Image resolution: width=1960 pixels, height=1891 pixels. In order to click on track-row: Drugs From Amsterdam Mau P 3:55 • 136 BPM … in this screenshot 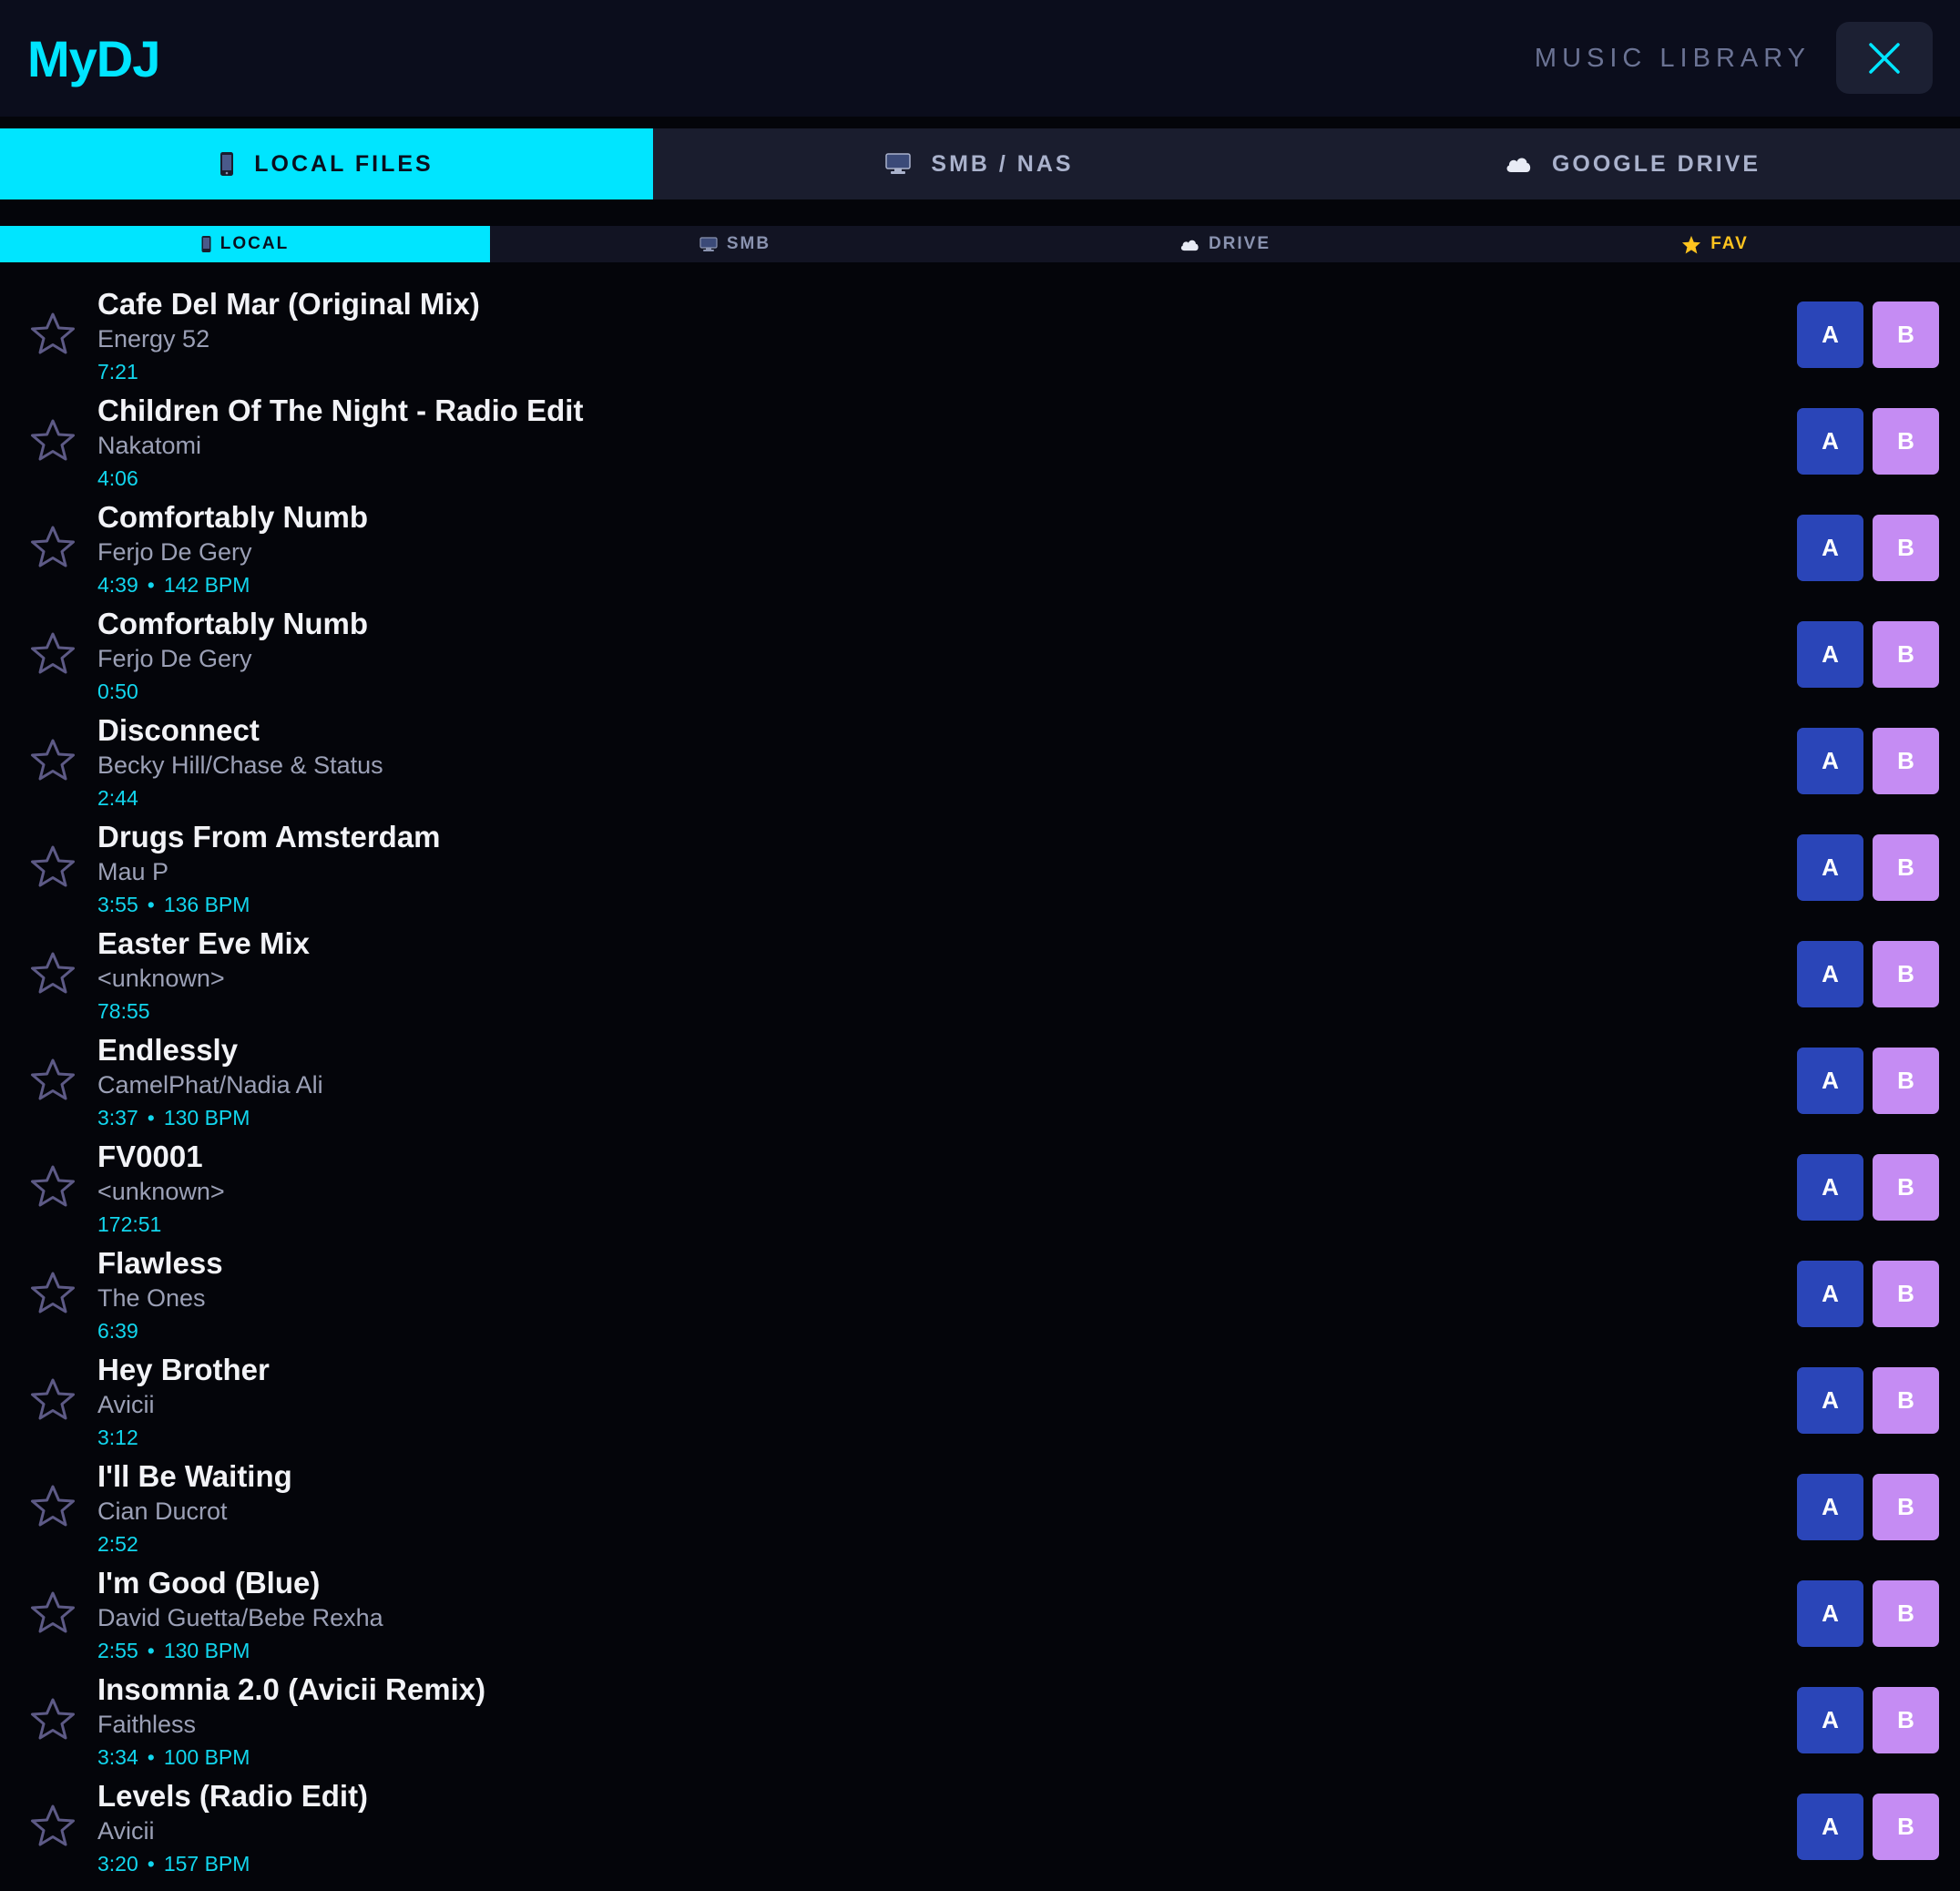, I will do `click(980, 866)`.